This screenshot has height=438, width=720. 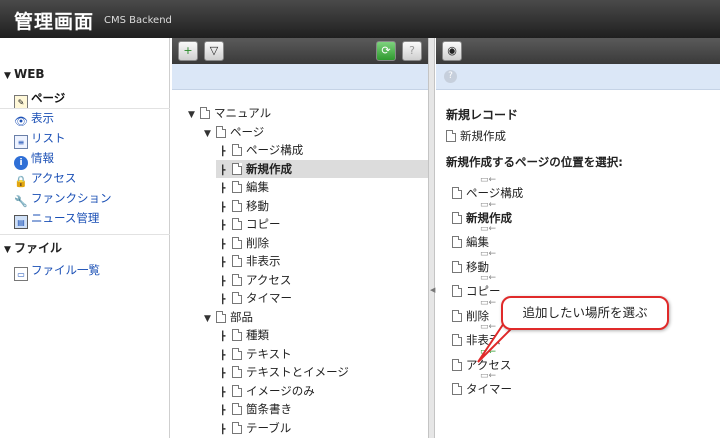 What do you see at coordinates (284, 372) in the screenshot?
I see `tree-item: ┣ テキストとイメージ` at bounding box center [284, 372].